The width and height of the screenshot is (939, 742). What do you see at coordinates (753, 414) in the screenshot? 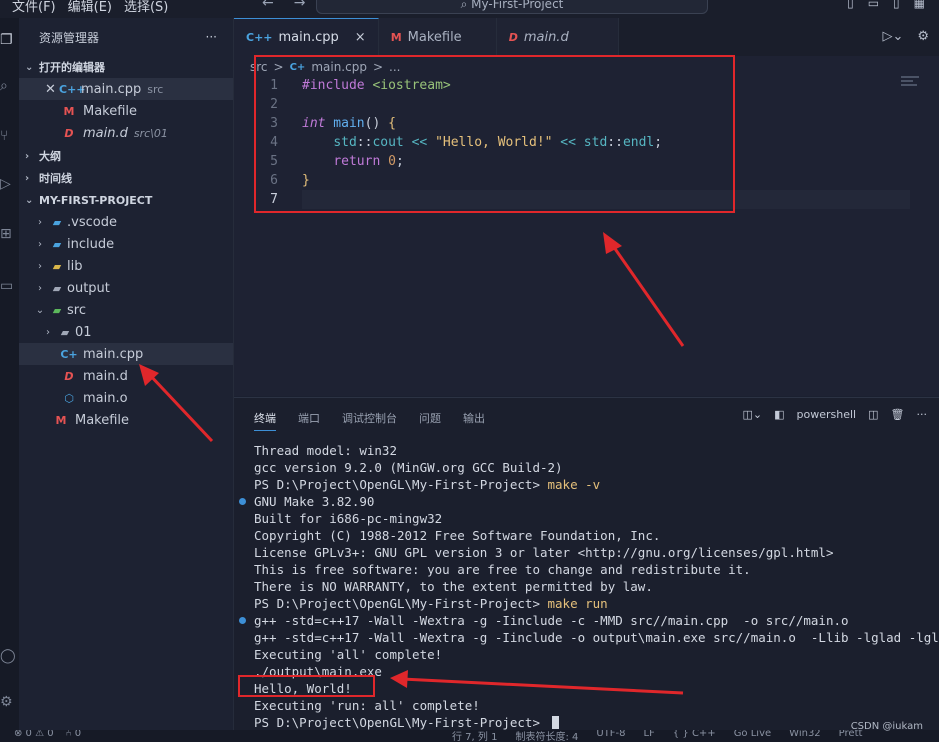
I see `split-terminal-icon: ◫⌄` at bounding box center [753, 414].